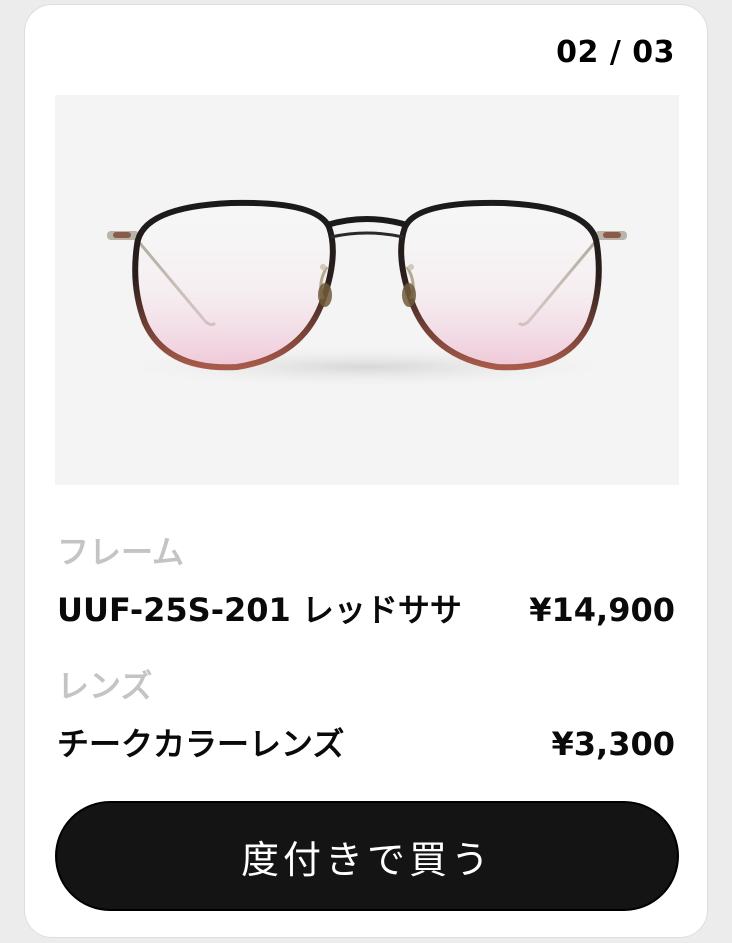 The height and width of the screenshot is (943, 732). I want to click on lens-name: チークカラーレンズ, so click(201, 744).